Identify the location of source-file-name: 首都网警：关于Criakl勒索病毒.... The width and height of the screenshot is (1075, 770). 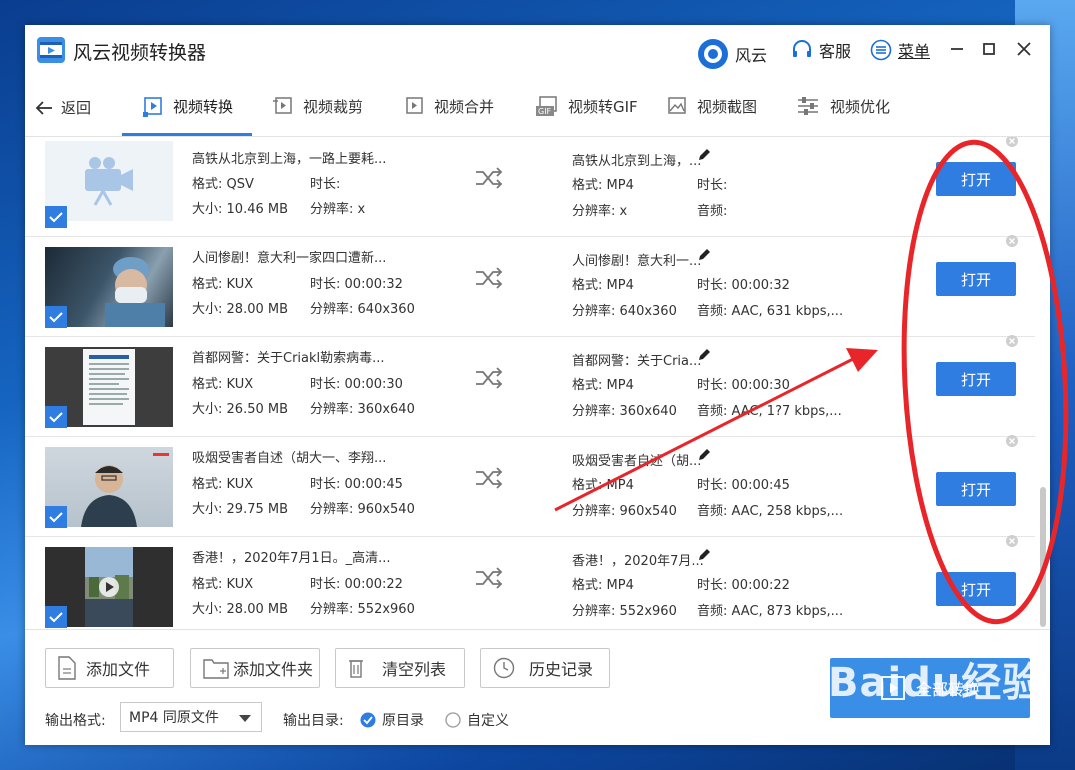
(288, 358).